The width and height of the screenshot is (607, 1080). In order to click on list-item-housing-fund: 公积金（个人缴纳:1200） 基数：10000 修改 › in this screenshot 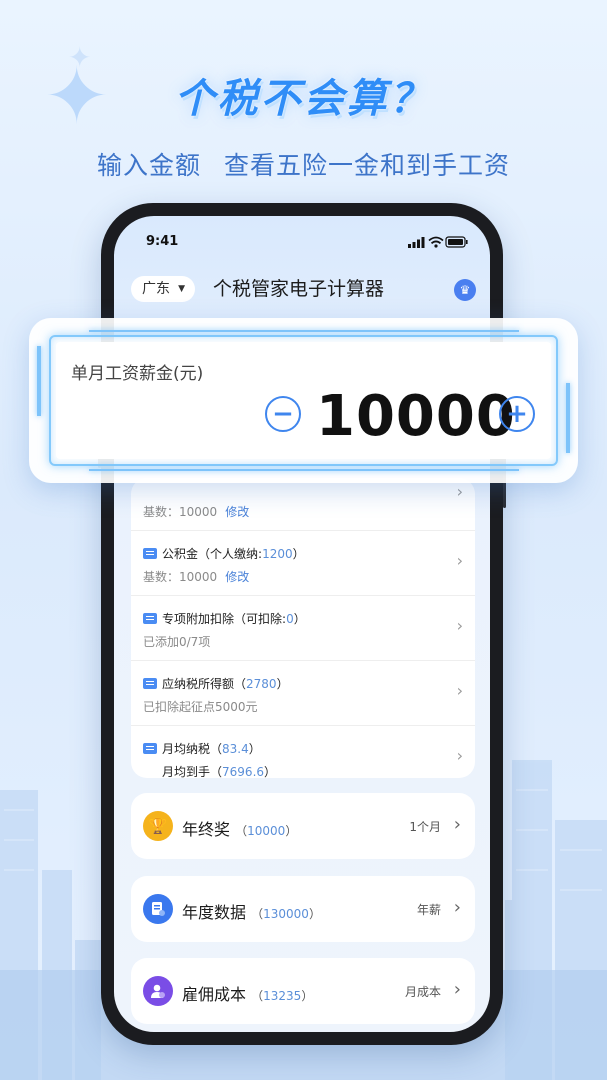, I will do `click(303, 562)`.